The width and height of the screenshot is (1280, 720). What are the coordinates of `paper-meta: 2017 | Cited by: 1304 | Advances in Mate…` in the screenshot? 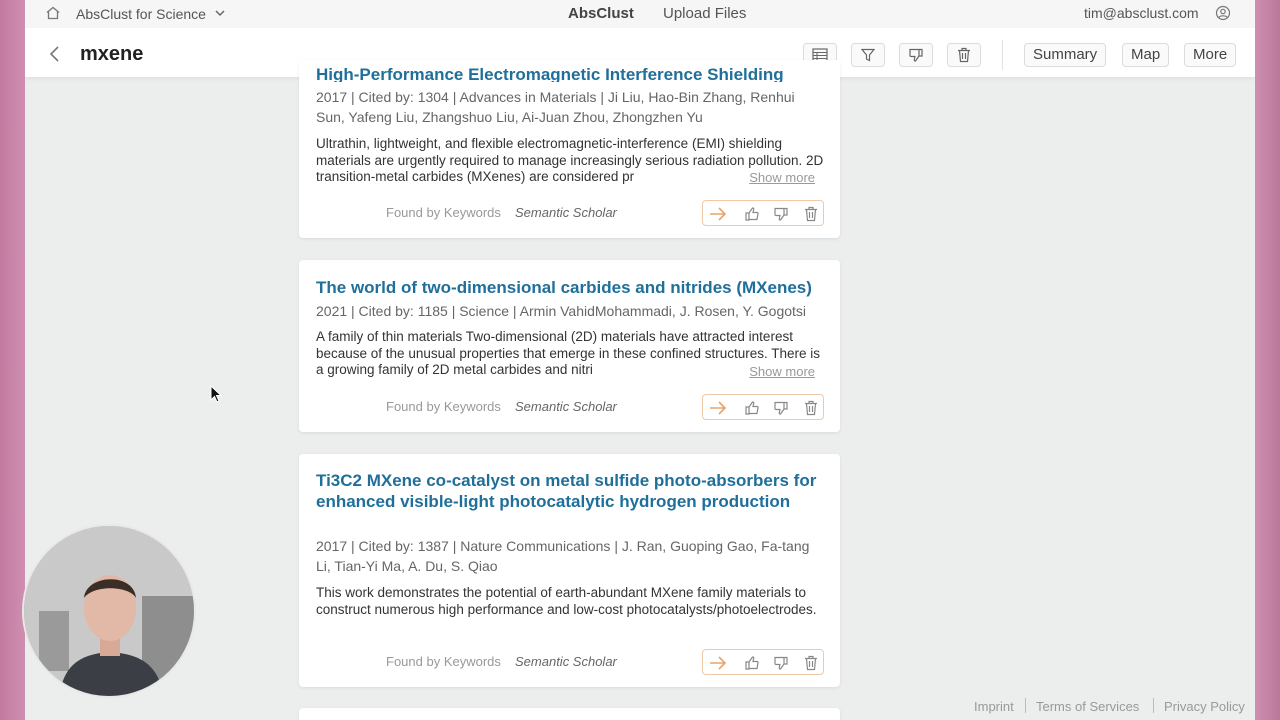 It's located at (555, 107).